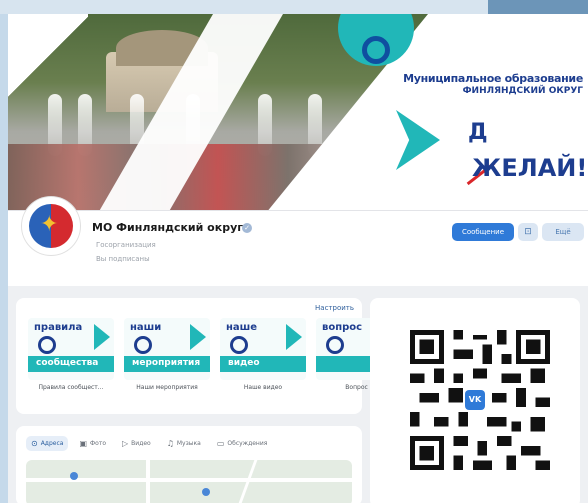  I want to click on app-tile: наше видео Наше видео, so click(263, 354).